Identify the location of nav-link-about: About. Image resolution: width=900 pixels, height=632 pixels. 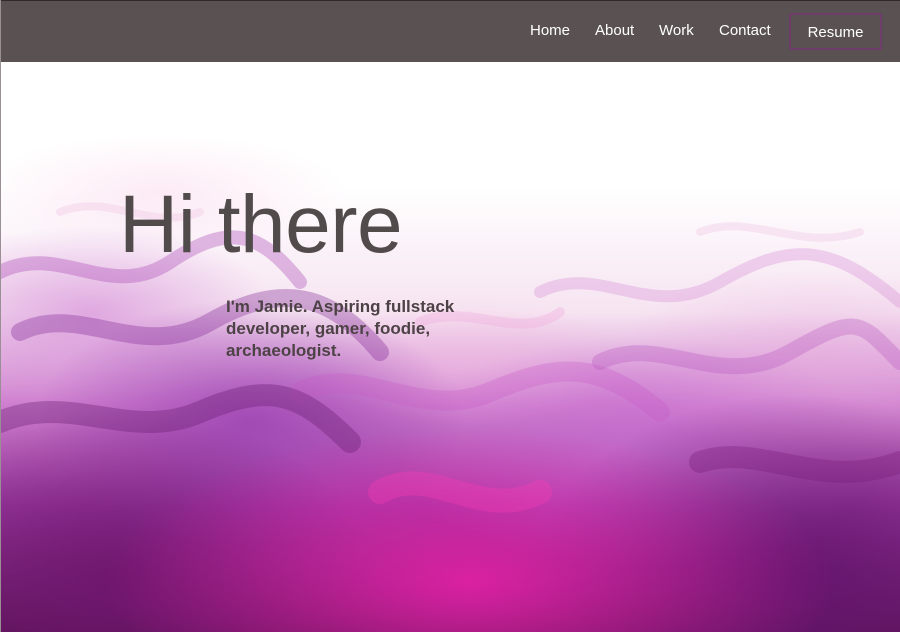
(614, 31).